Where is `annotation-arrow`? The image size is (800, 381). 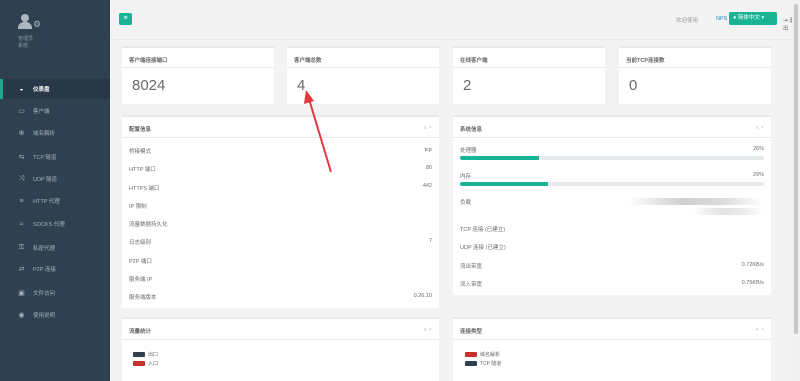 annotation-arrow is located at coordinates (318, 131).